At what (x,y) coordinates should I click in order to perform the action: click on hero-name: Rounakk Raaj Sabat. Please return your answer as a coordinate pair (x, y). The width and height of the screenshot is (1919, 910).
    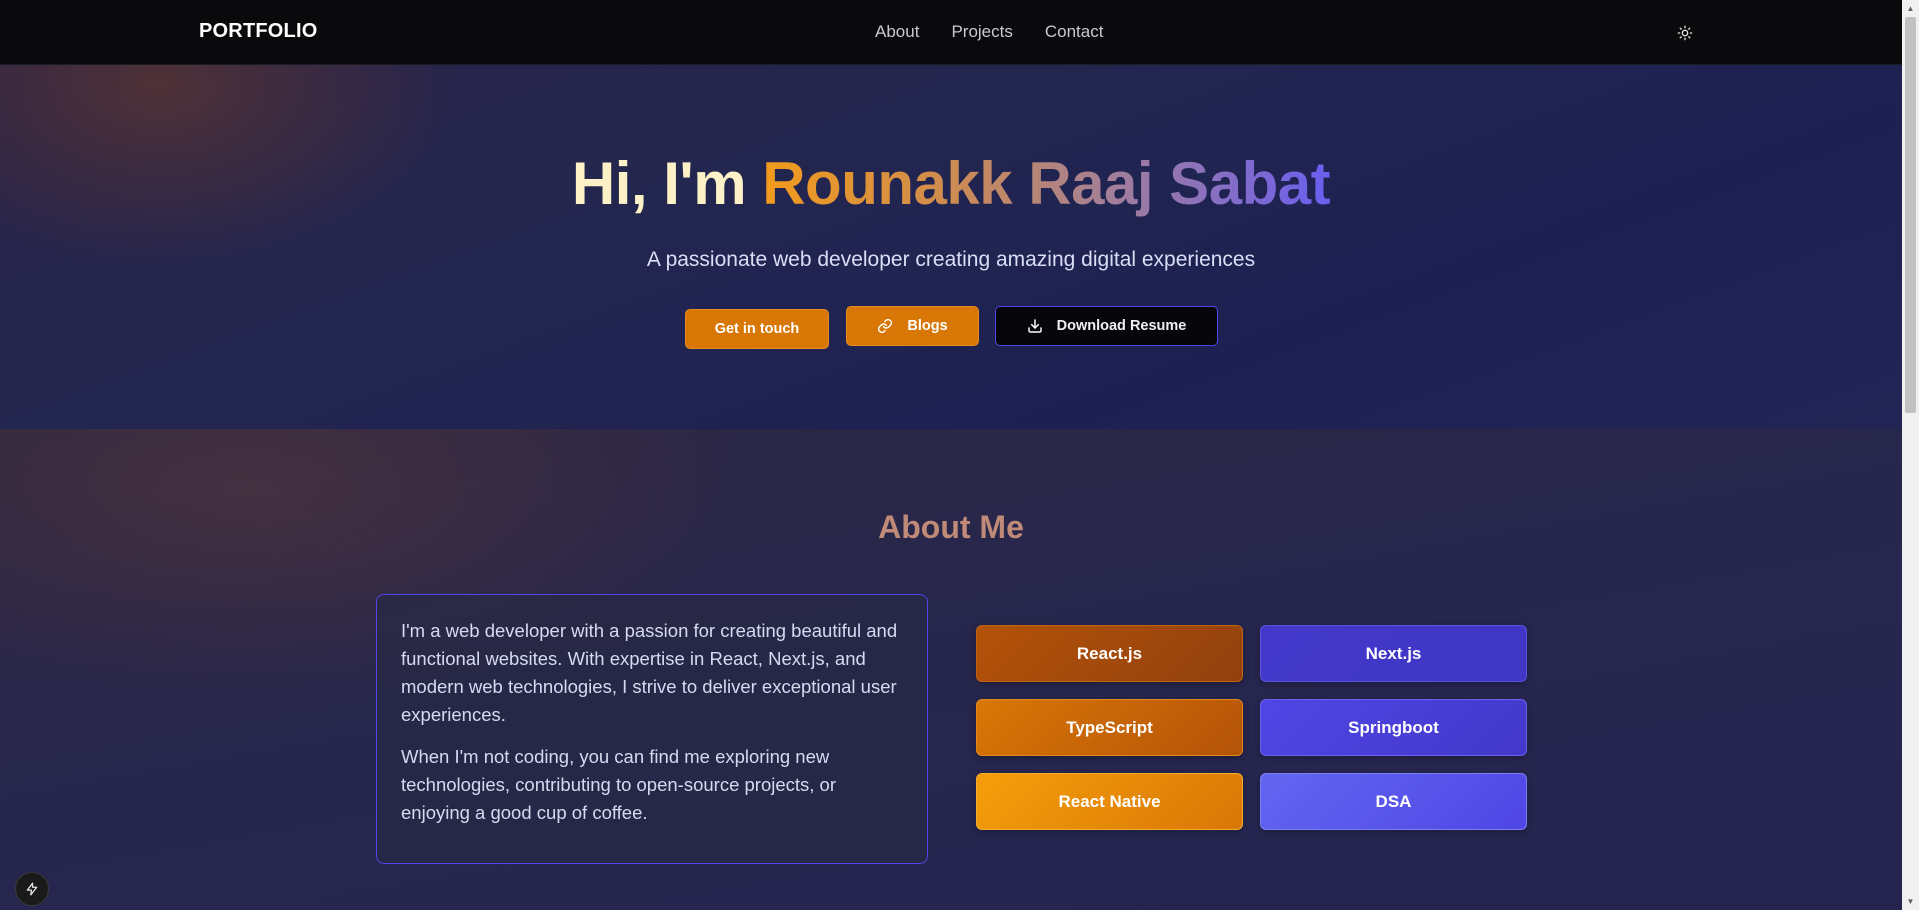
    Looking at the image, I should click on (1046, 183).